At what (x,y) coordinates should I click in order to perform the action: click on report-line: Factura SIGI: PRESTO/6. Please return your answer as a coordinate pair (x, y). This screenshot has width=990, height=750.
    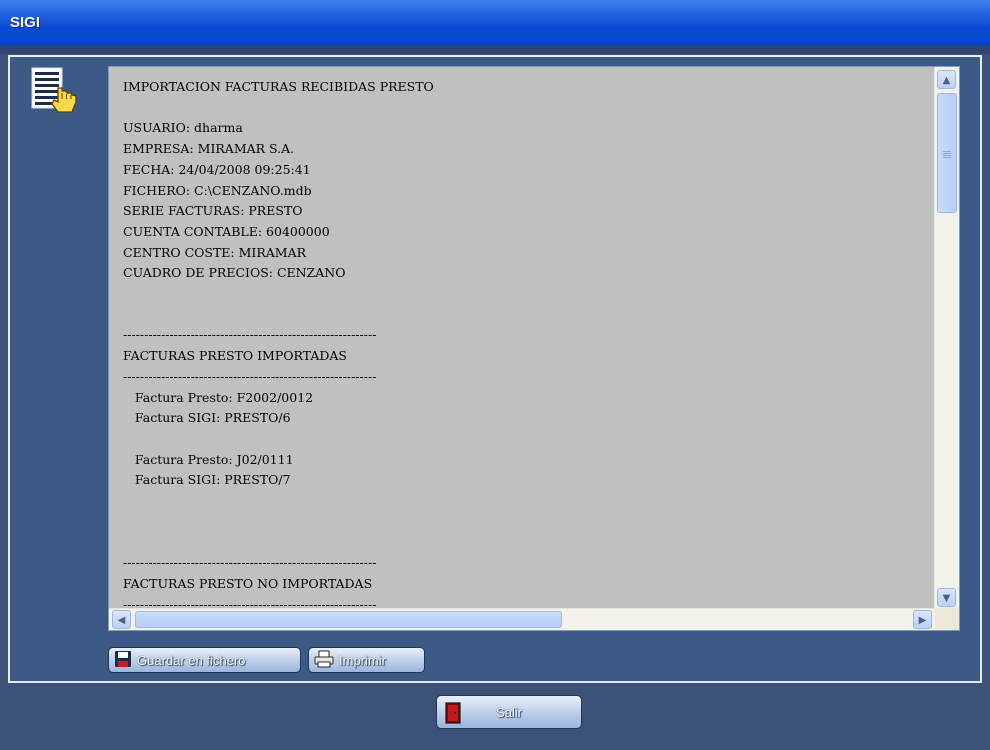
    Looking at the image, I should click on (207, 418).